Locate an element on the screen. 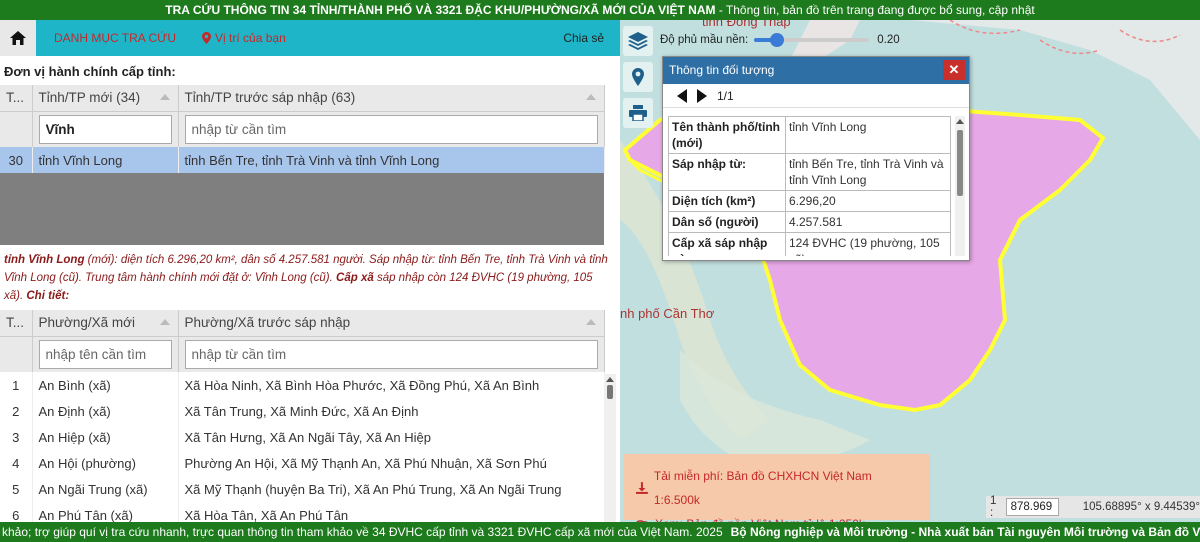 This screenshot has height=542, width=1200. old-commune-filter-input is located at coordinates (391, 354).